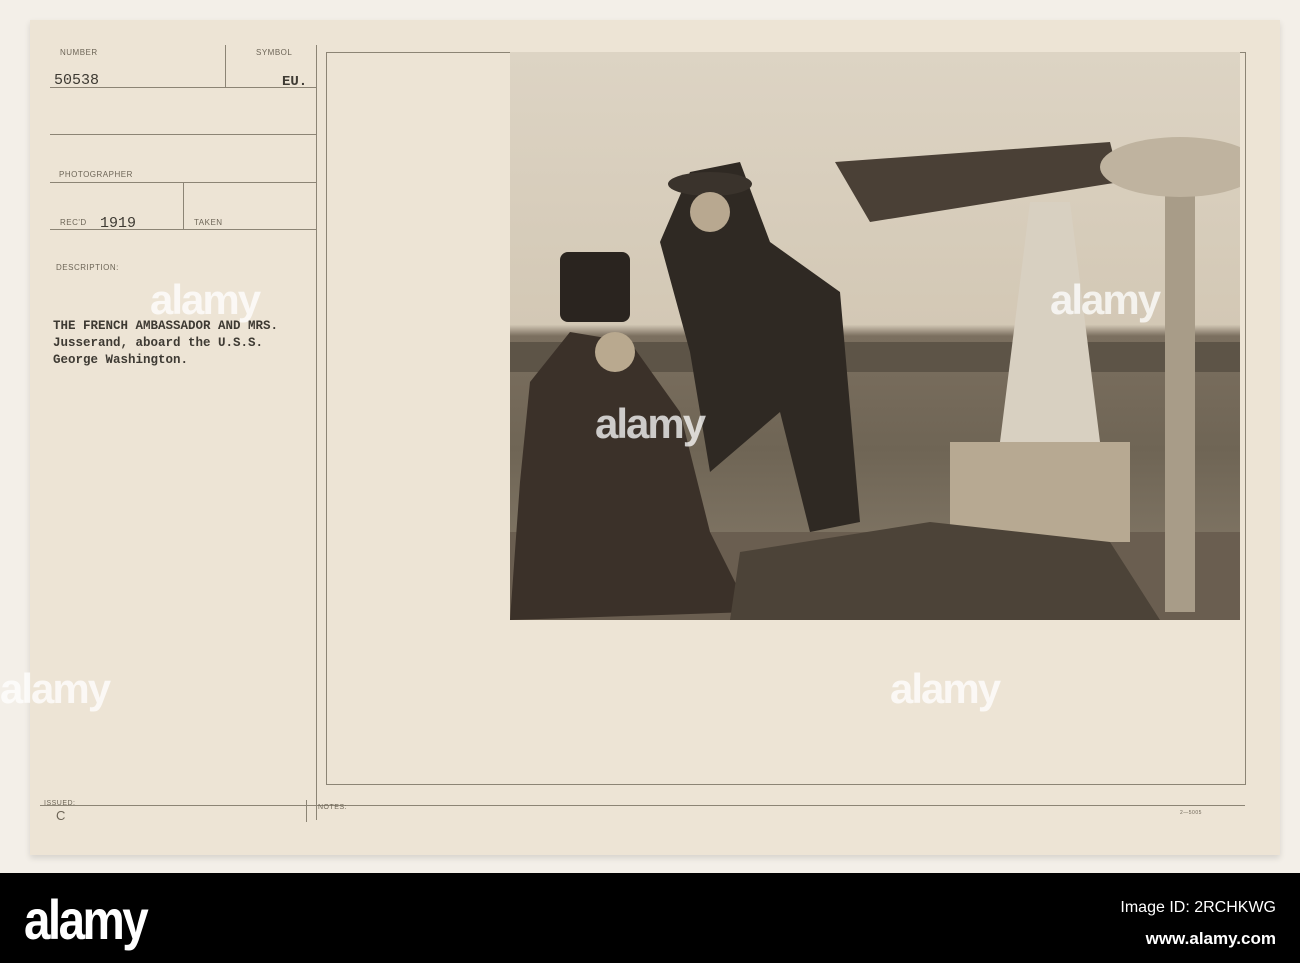 This screenshot has height=963, width=1300. What do you see at coordinates (326, 418) in the screenshot?
I see `photo-frame-left` at bounding box center [326, 418].